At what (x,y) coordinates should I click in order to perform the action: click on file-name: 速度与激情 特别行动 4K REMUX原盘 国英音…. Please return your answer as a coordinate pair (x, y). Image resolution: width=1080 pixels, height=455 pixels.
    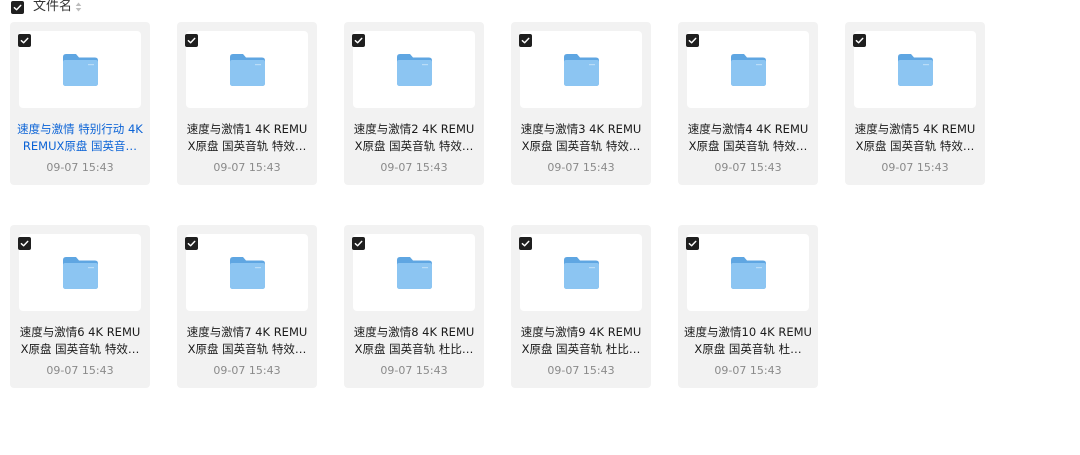
    Looking at the image, I should click on (80, 138).